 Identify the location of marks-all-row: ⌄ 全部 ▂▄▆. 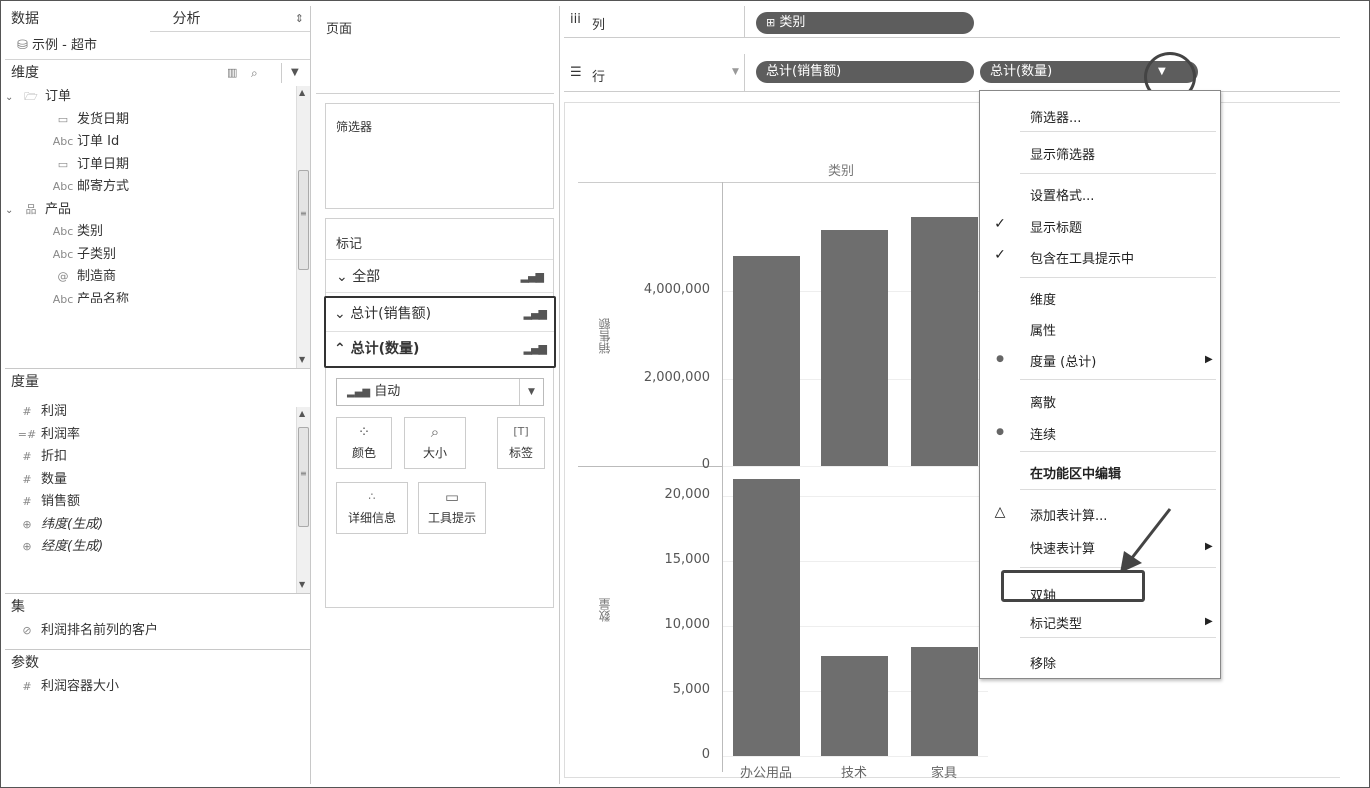
(439, 276).